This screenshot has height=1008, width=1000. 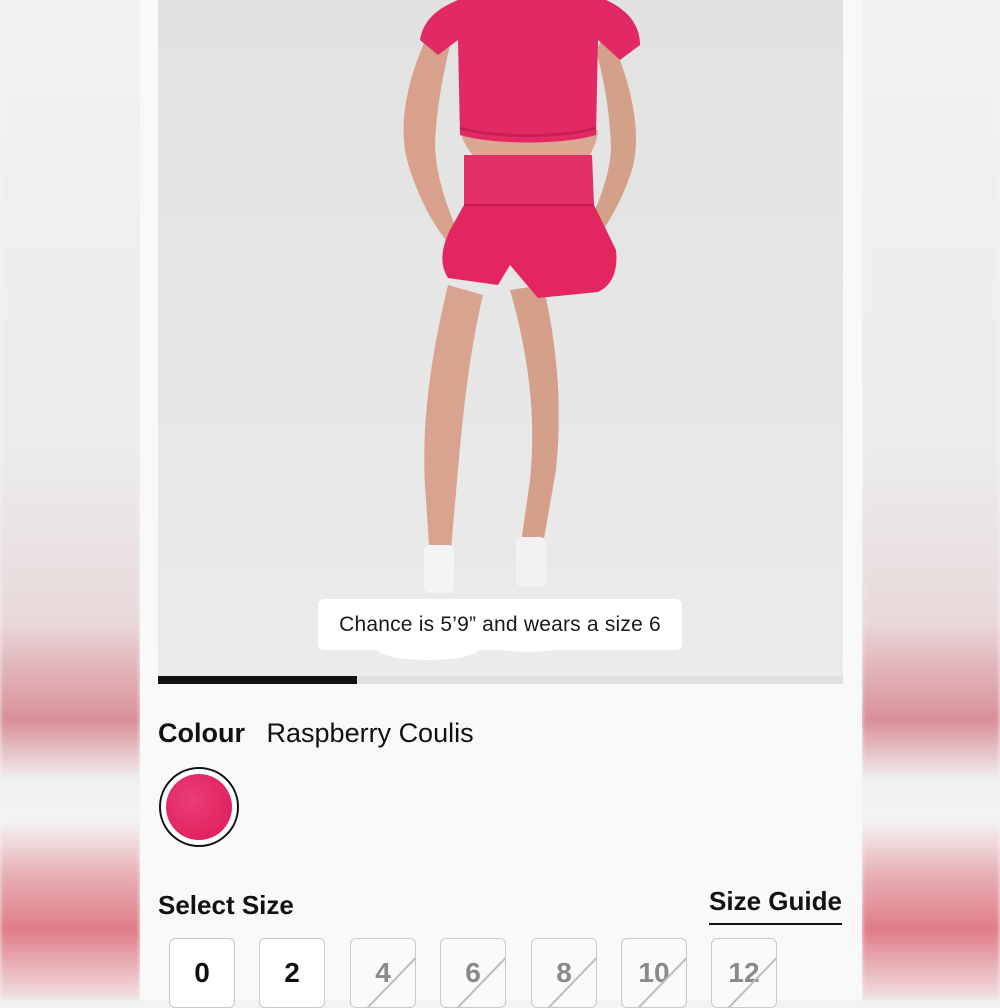 What do you see at coordinates (931, 500) in the screenshot?
I see `blurred-backdrop-right` at bounding box center [931, 500].